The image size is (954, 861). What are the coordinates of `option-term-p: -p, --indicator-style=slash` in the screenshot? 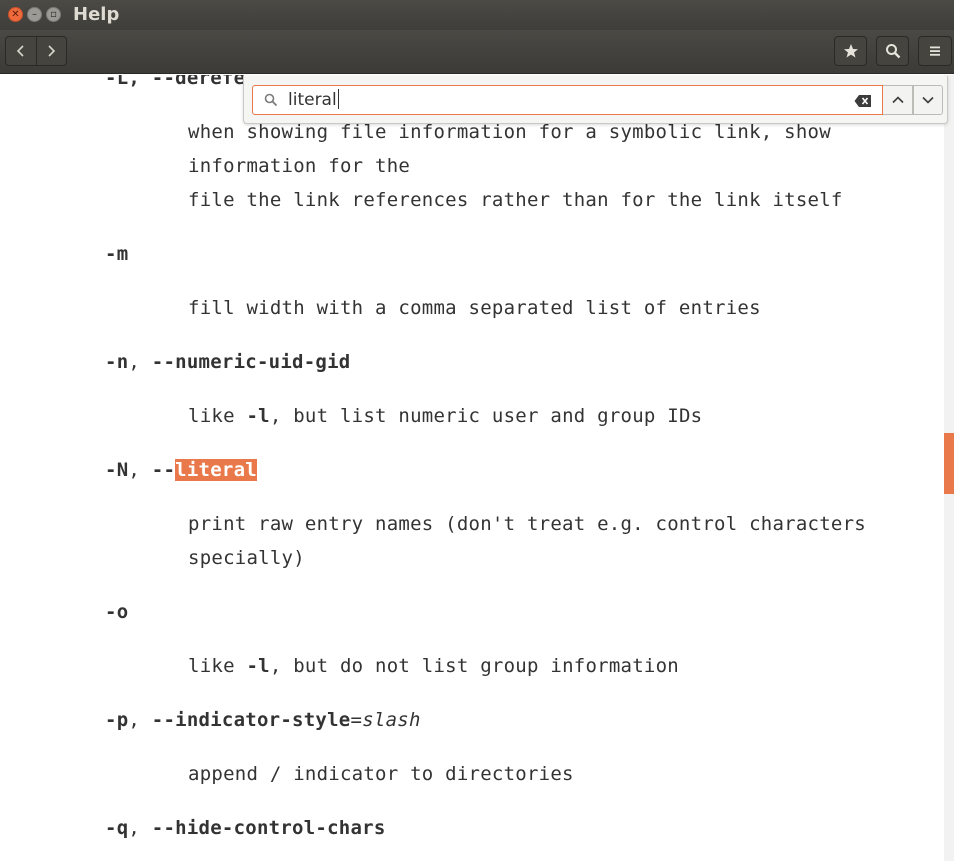 It's located at (263, 720).